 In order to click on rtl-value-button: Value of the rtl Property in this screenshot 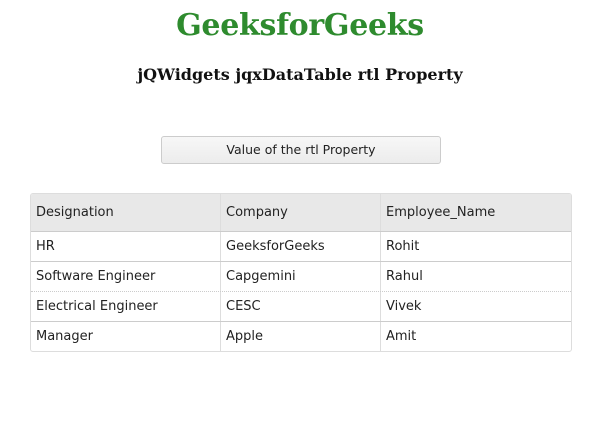, I will do `click(301, 150)`.